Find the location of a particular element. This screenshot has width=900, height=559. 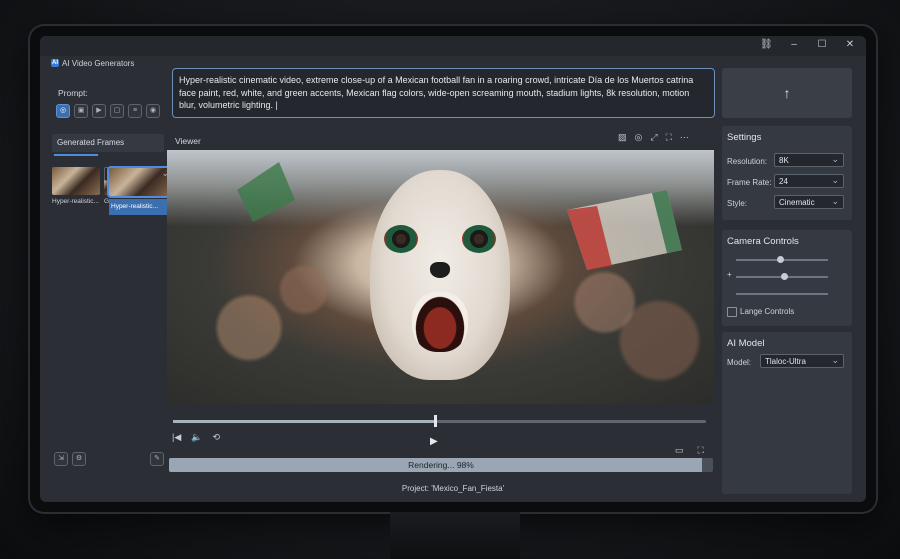

more-icon: ⋯ is located at coordinates (684, 137).